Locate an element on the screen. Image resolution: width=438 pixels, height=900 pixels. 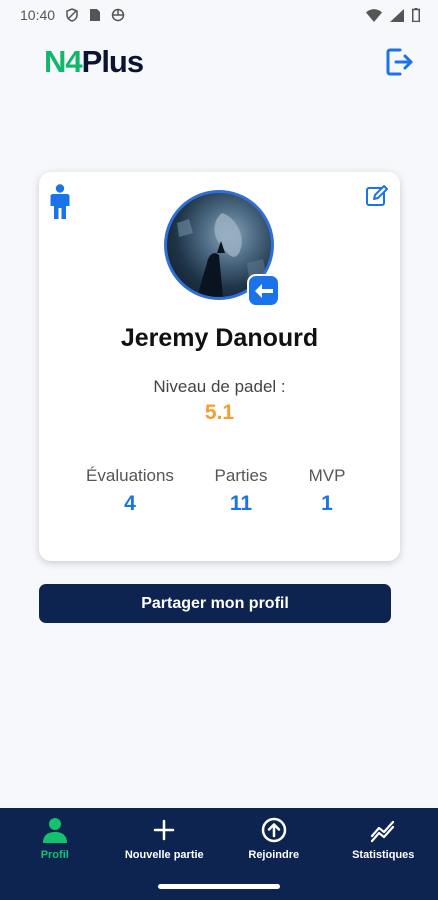
logout-icon is located at coordinates (400, 62).